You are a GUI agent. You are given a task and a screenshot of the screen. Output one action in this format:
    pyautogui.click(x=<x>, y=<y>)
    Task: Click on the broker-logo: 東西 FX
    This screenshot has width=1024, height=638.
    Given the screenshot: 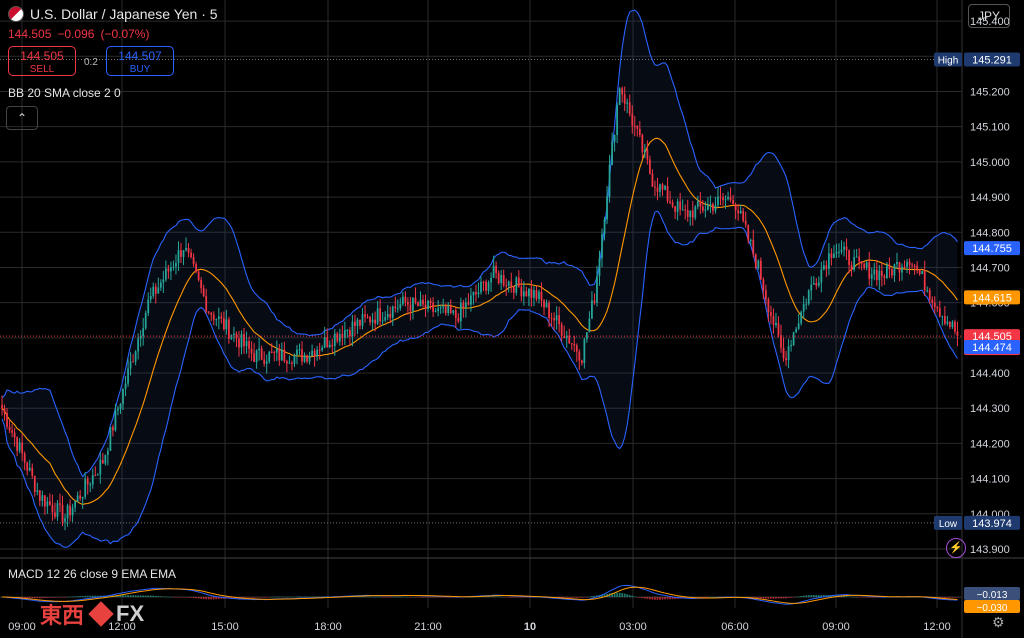 What is the action you would take?
    pyautogui.click(x=92, y=614)
    